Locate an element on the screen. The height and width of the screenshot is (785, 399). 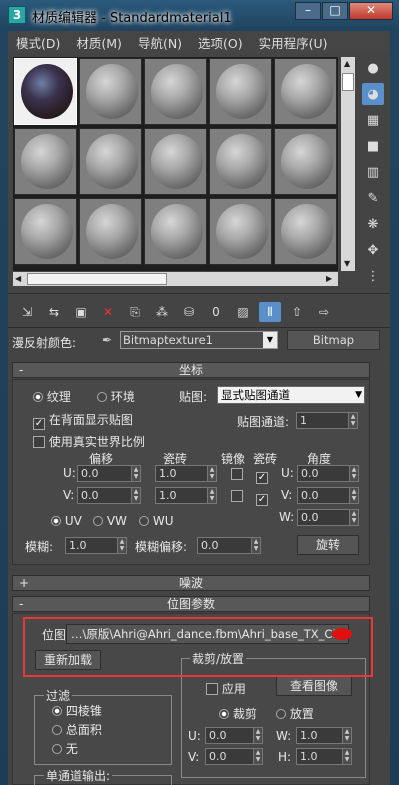
put-to-scene-icon: ⇆ is located at coordinates (54, 312).